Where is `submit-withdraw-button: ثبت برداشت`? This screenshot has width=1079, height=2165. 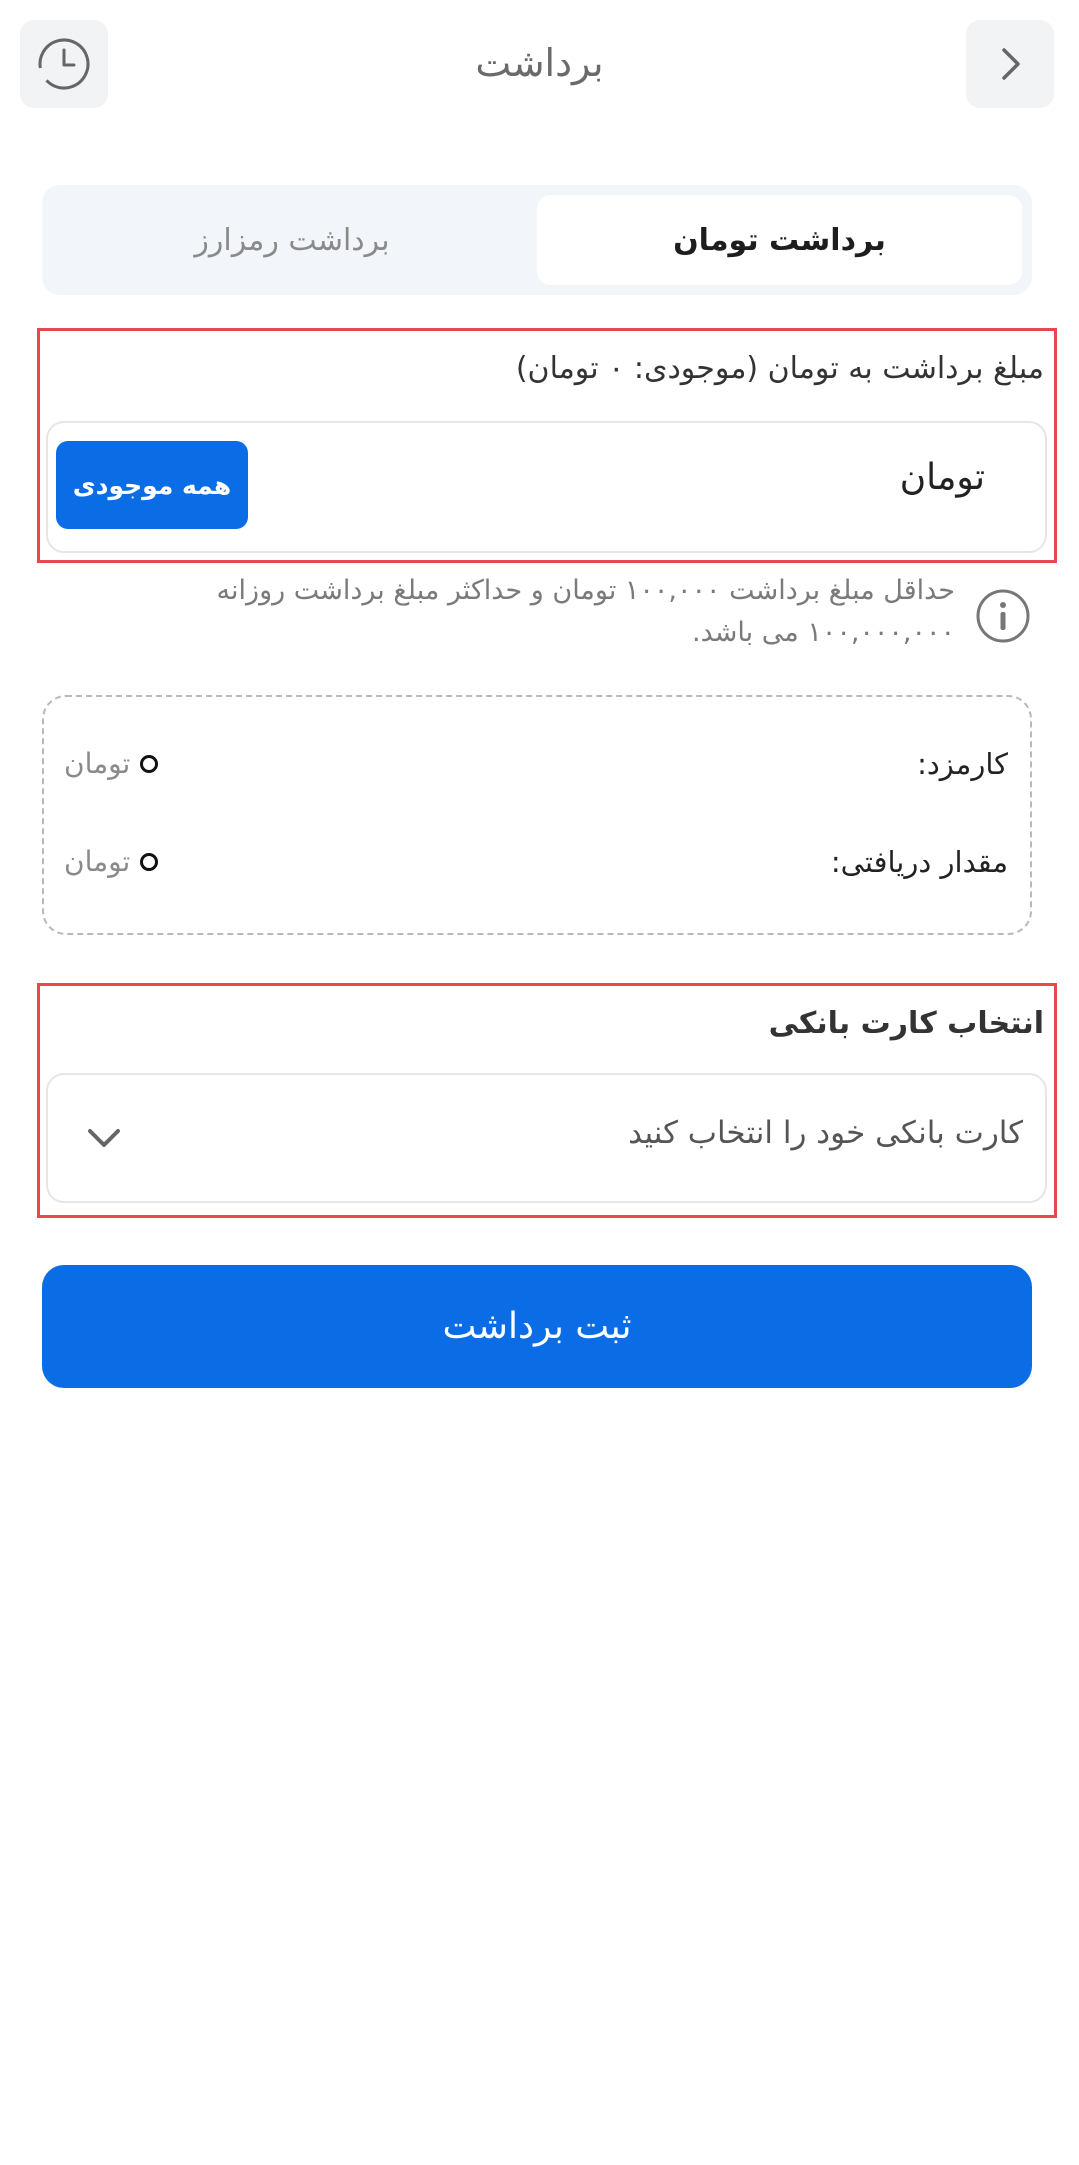 submit-withdraw-button: ثبت برداشت is located at coordinates (537, 1326).